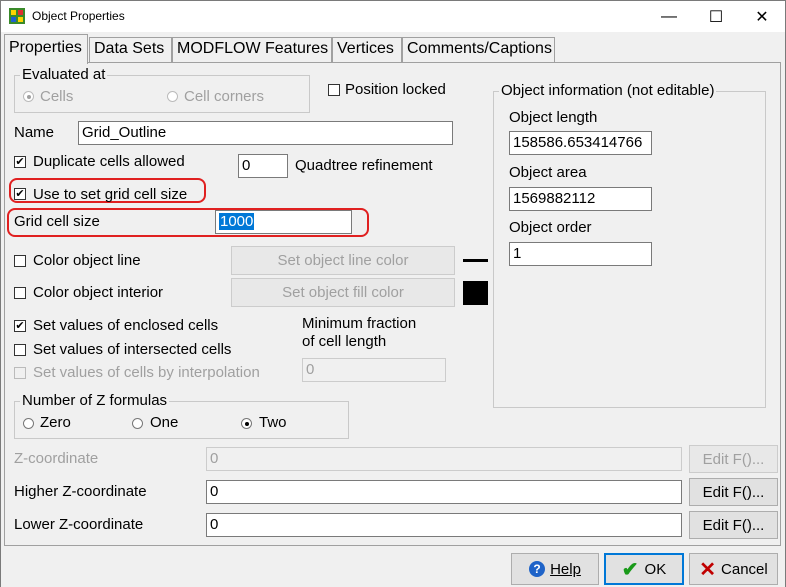 This screenshot has height=587, width=786. What do you see at coordinates (224, 96) in the screenshot?
I see `radio-cell-corners-label: Cell corners` at bounding box center [224, 96].